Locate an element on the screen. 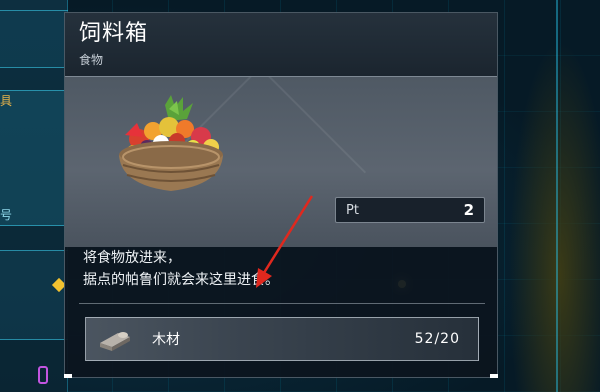 The height and width of the screenshot is (392, 600). section-divider is located at coordinates (282, 303).